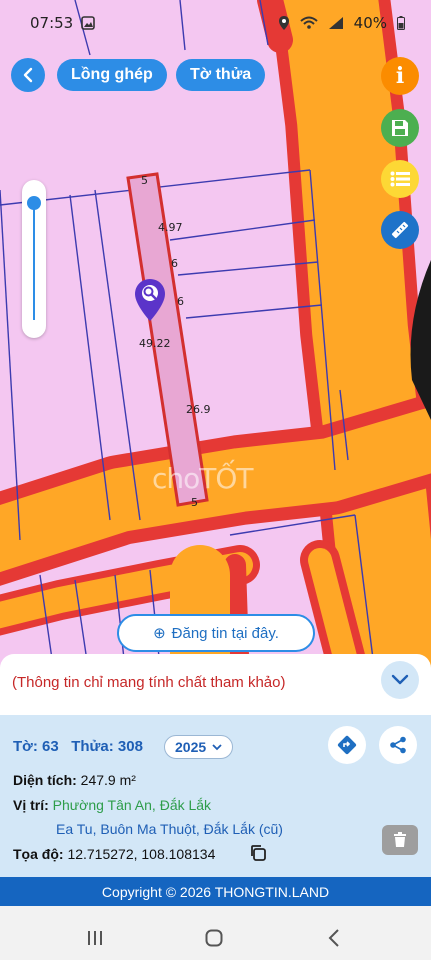 The image size is (431, 960). I want to click on collapse-button, so click(400, 680).